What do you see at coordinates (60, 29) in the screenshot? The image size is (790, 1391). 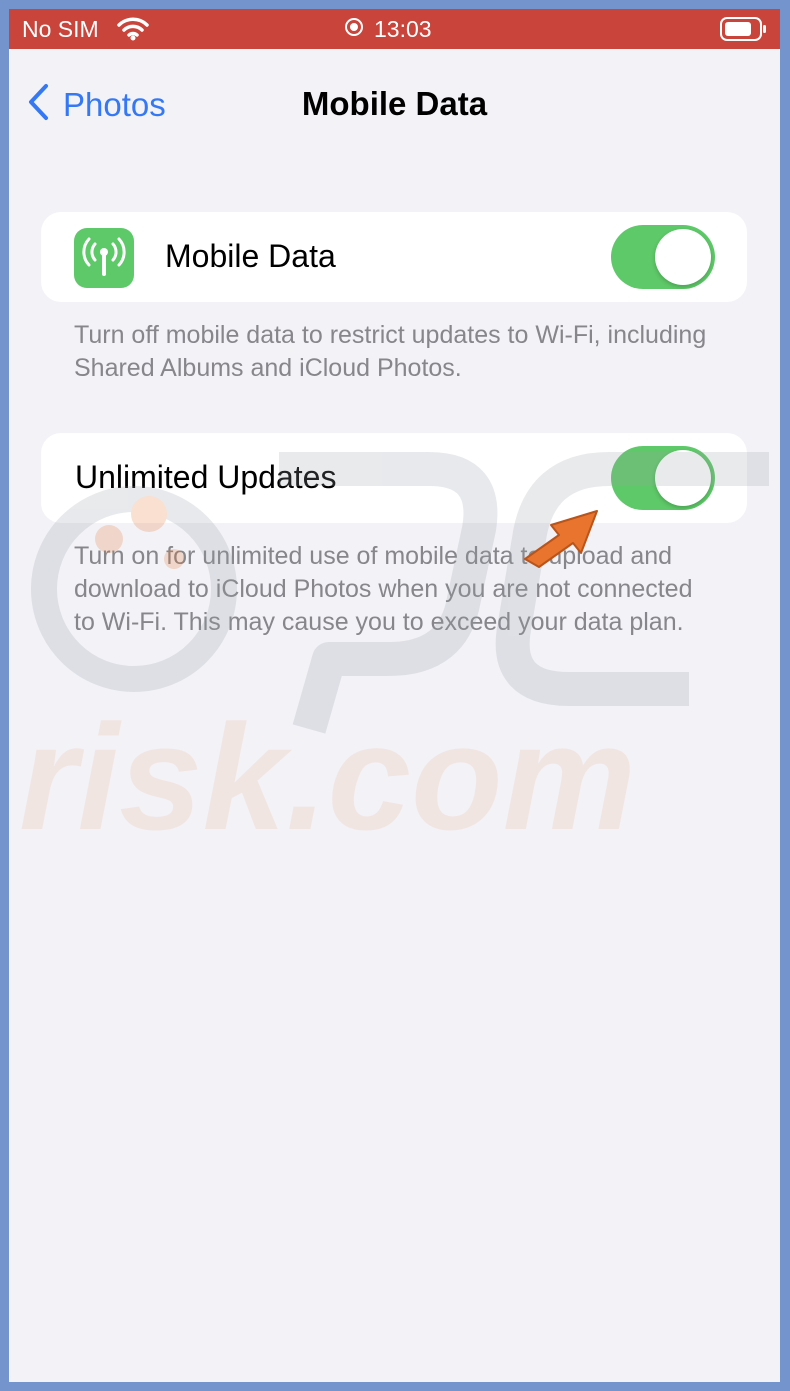 I see `carrier-label: No SIM` at bounding box center [60, 29].